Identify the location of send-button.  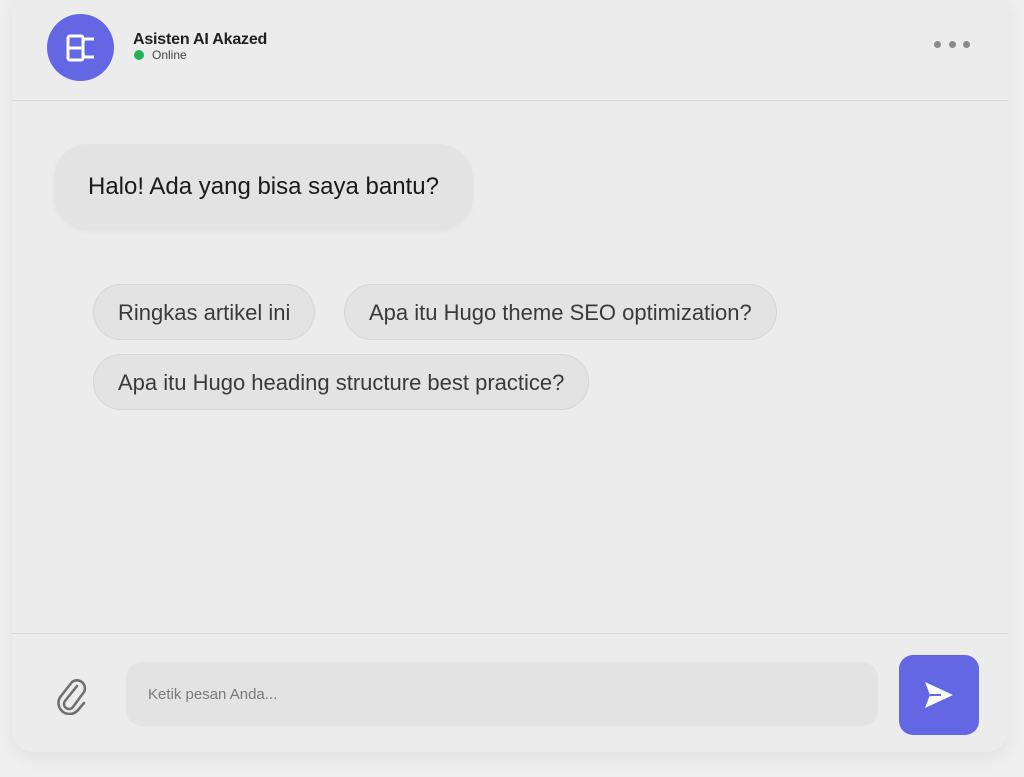
(939, 695).